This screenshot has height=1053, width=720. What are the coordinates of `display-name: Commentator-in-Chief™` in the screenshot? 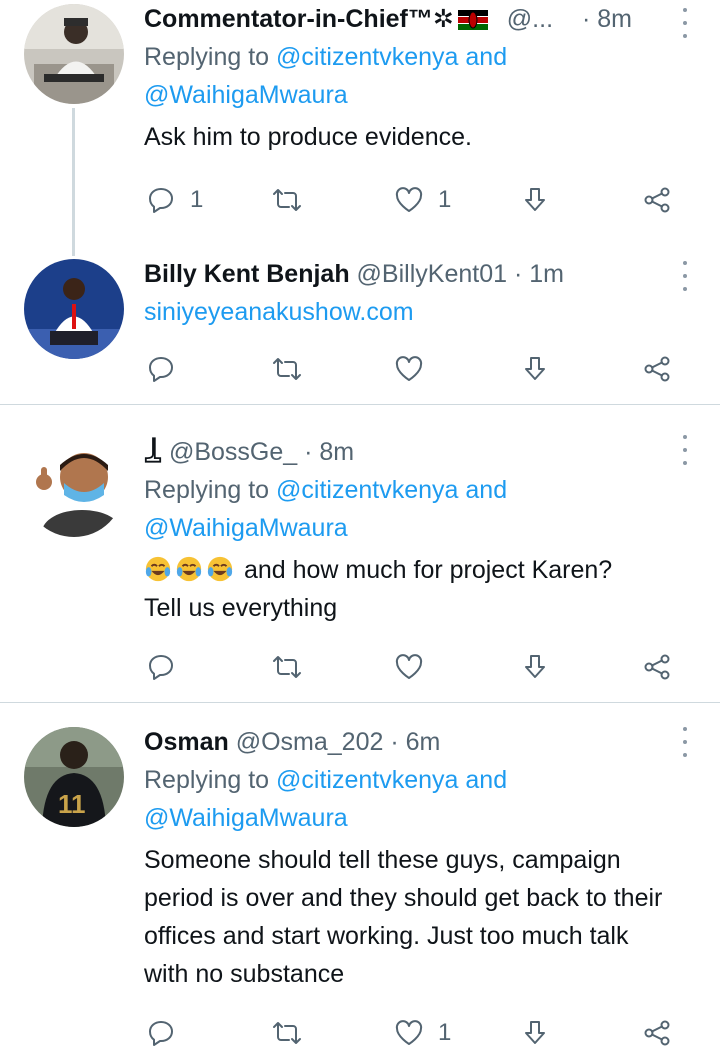 It's located at (288, 19).